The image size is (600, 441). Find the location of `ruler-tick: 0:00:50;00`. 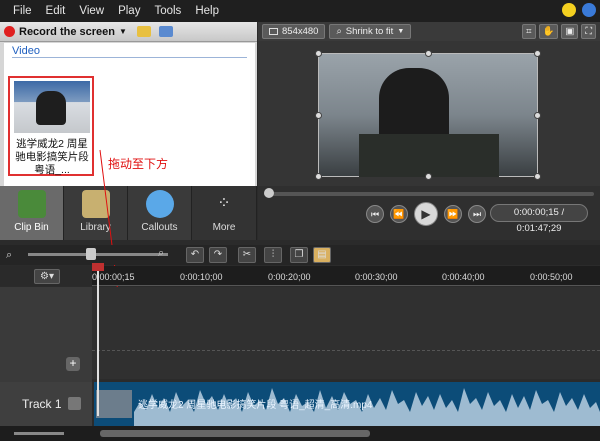

ruler-tick: 0:00:50;00 is located at coordinates (551, 277).